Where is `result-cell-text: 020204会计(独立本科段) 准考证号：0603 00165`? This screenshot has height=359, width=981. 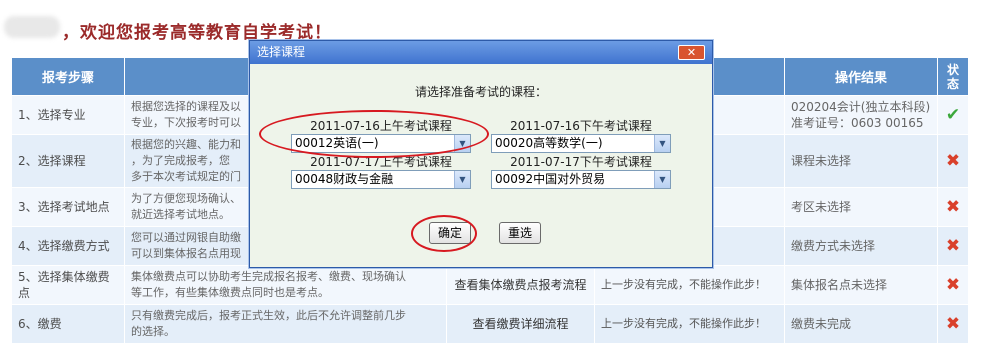
result-cell-text: 020204会计(独立本科段) 准考证号：0603 00165 is located at coordinates (861, 115).